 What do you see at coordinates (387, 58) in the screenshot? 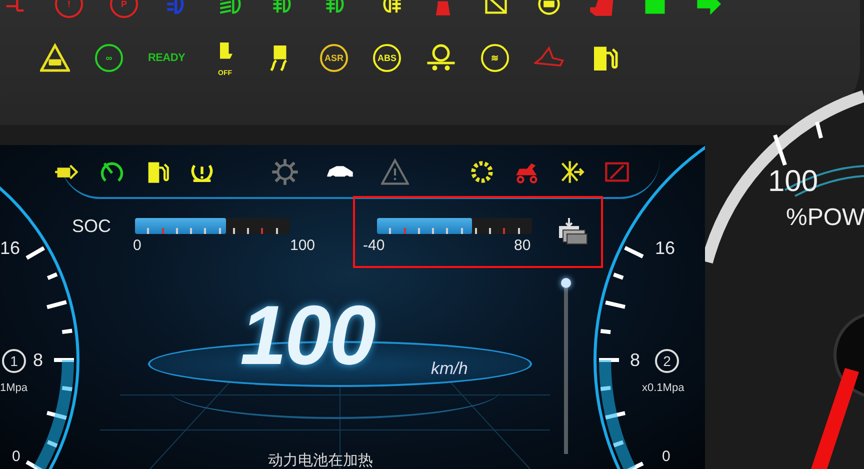
I see `ring-indicator: ABS` at bounding box center [387, 58].